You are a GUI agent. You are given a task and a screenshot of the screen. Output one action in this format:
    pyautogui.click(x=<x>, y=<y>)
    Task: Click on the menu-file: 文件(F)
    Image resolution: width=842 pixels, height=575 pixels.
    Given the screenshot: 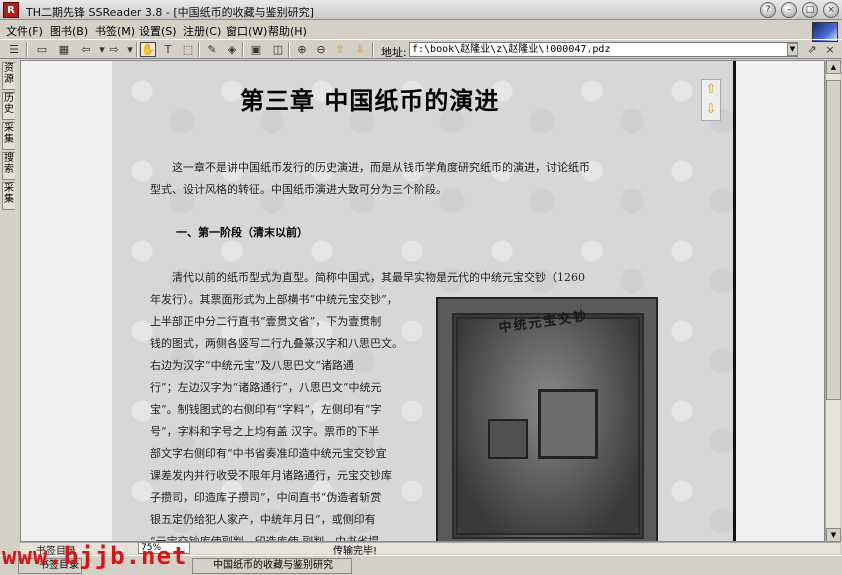 What is the action you would take?
    pyautogui.click(x=24, y=31)
    